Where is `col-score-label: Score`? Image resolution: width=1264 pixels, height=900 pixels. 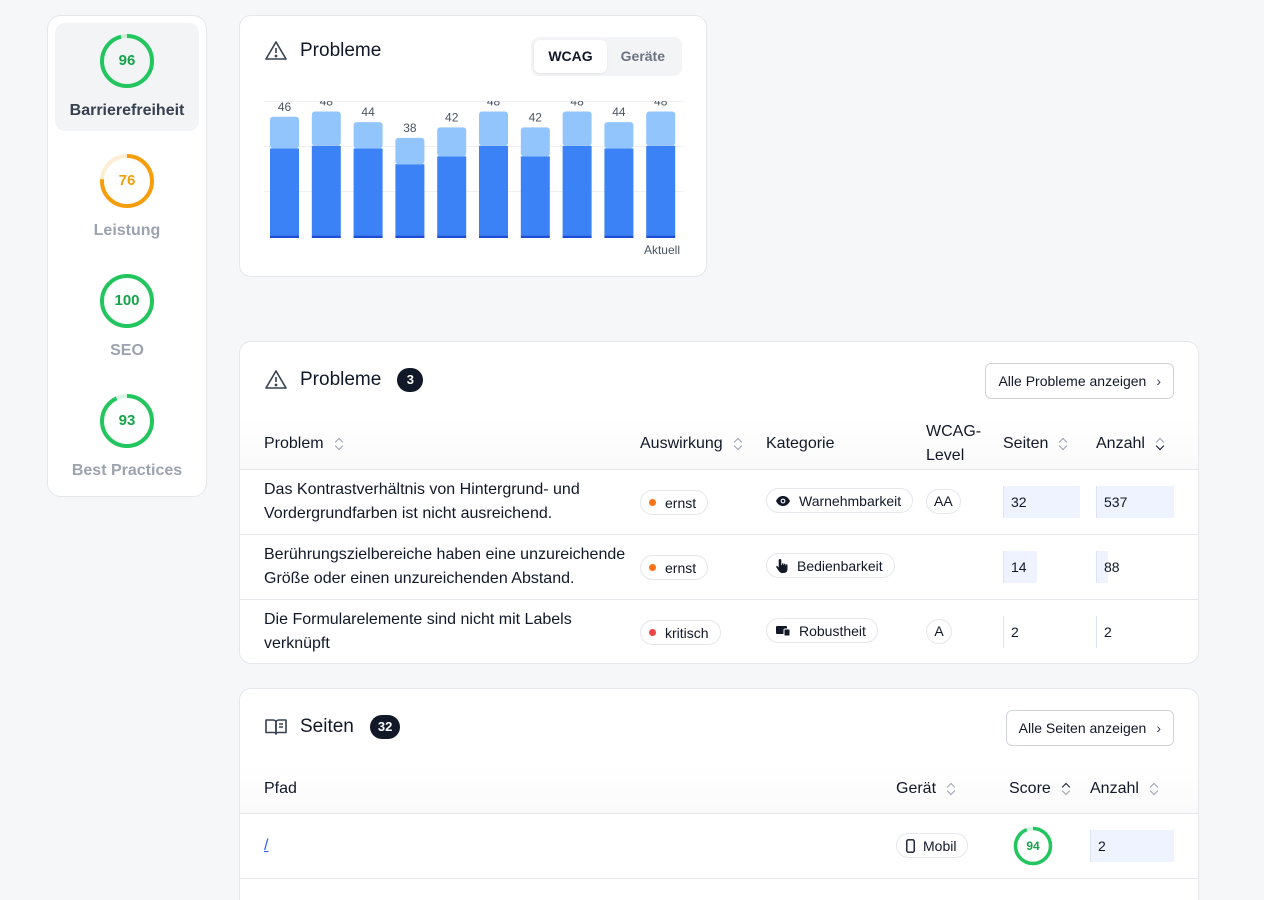 col-score-label: Score is located at coordinates (1030, 788).